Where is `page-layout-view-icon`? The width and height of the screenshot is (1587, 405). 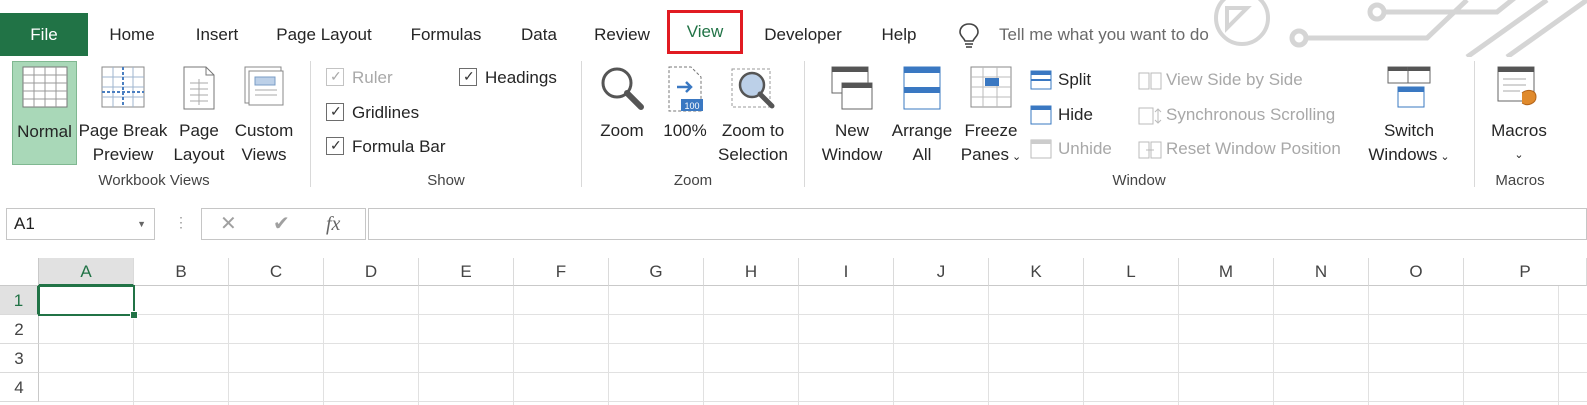
page-layout-view-icon is located at coordinates (199, 88).